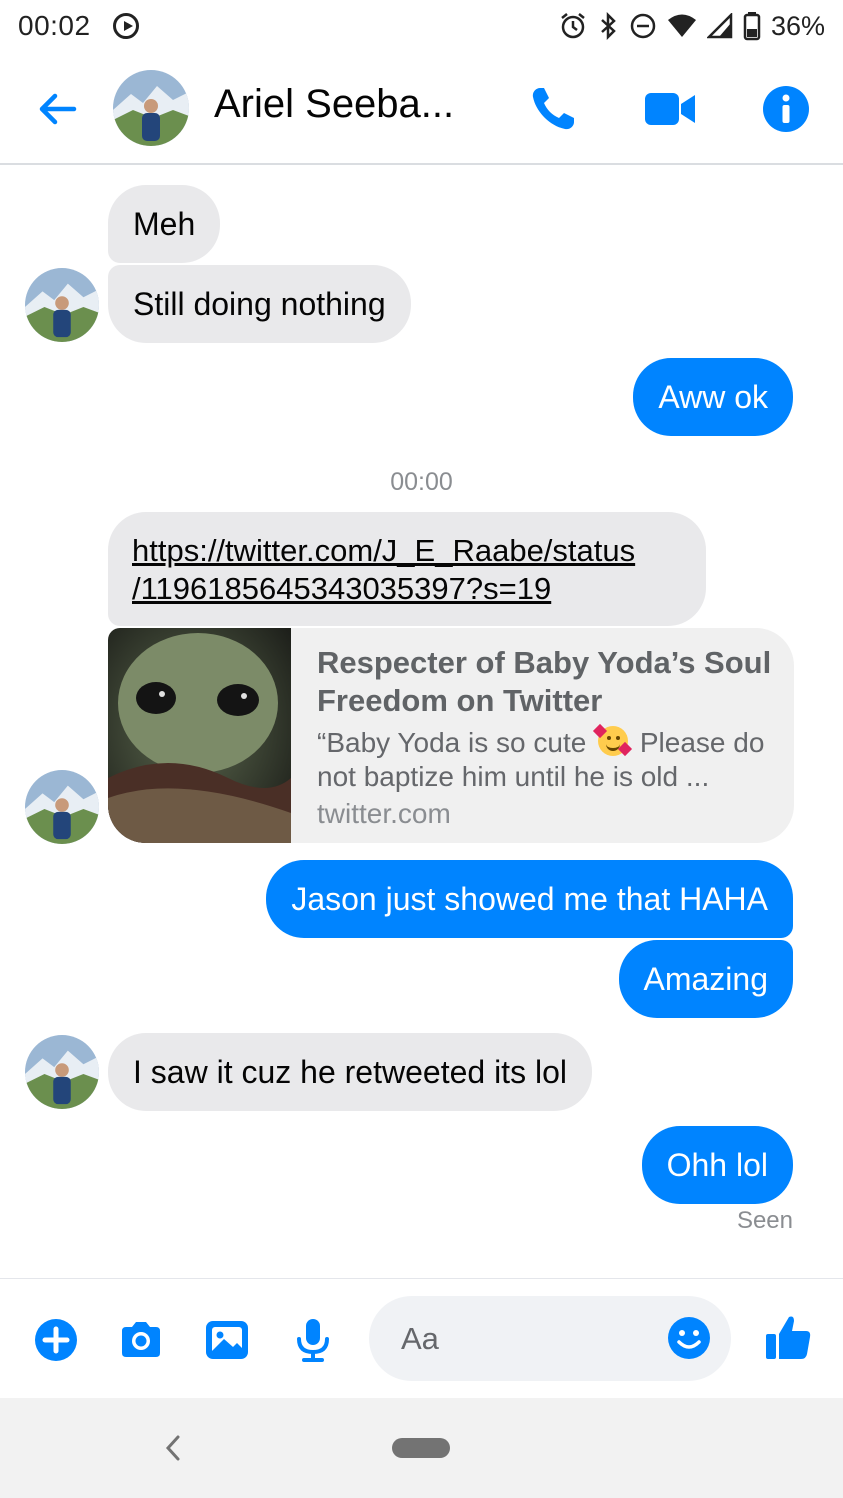 The width and height of the screenshot is (843, 1498). What do you see at coordinates (173, 1448) in the screenshot?
I see `nav-back-icon` at bounding box center [173, 1448].